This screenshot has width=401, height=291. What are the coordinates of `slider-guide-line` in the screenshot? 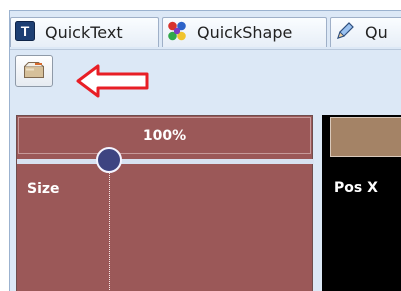 It's located at (109, 231).